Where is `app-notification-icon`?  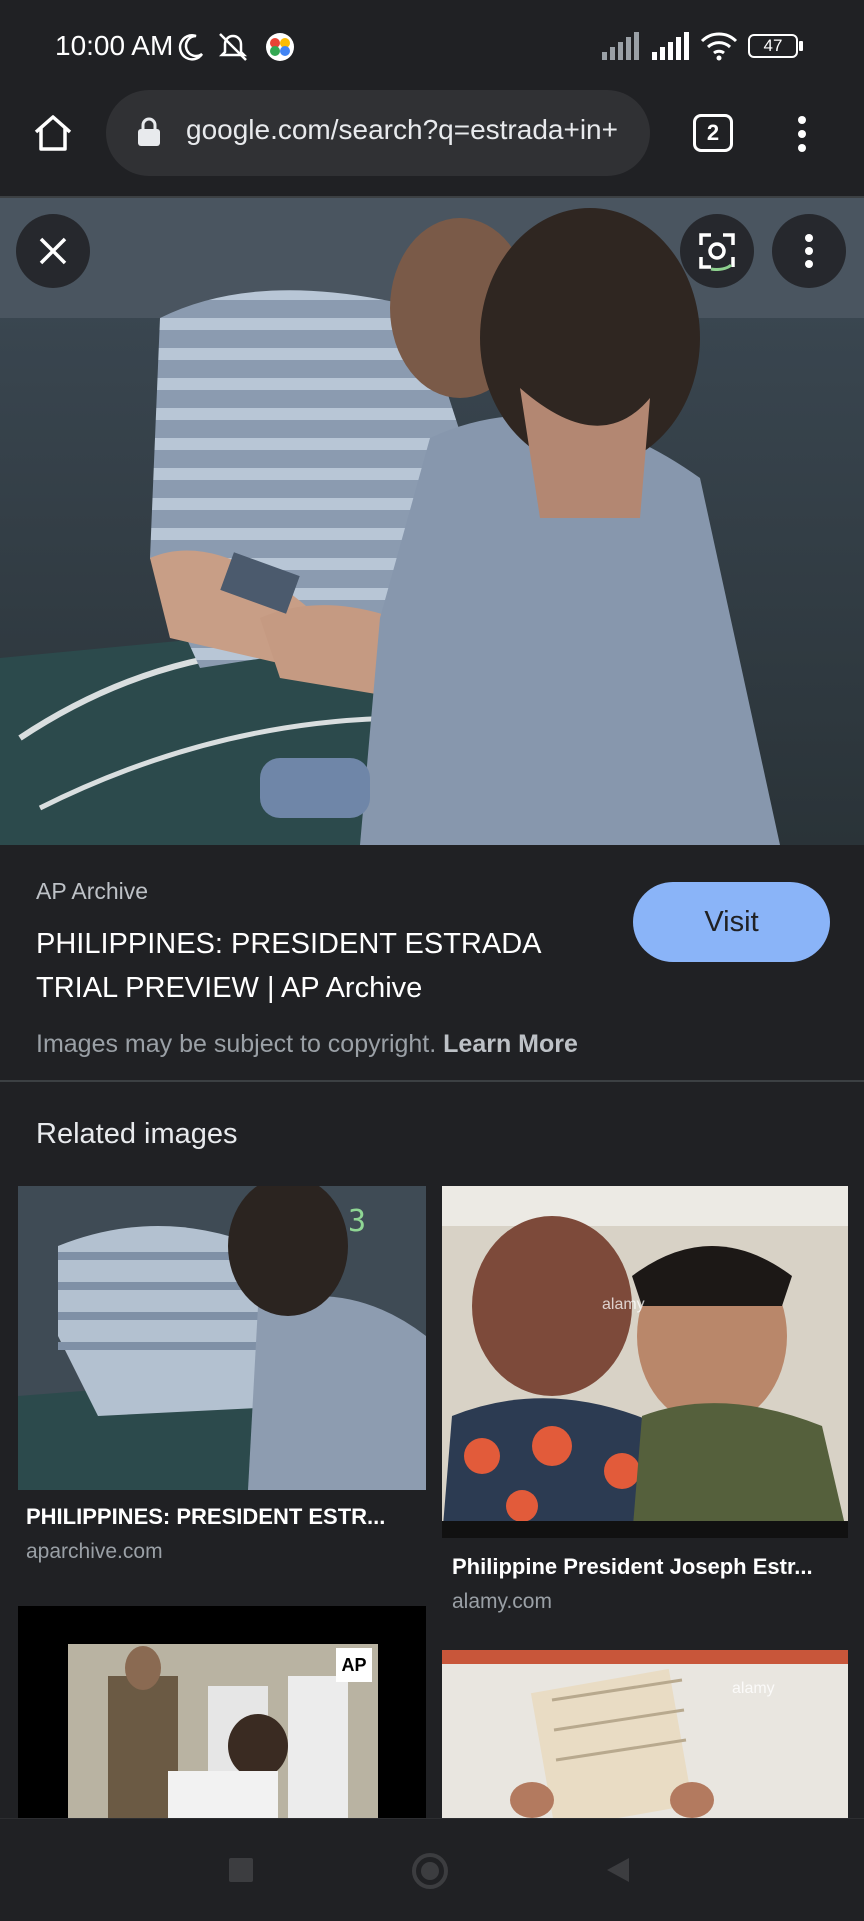
app-notification-icon is located at coordinates (280, 47).